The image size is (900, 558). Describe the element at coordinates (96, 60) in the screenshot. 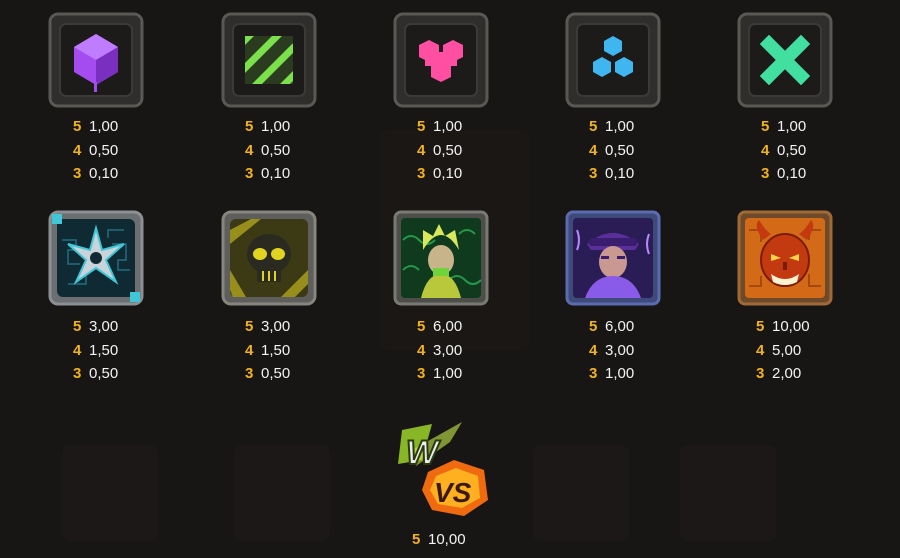

I see `purple-cube-icon` at that location.